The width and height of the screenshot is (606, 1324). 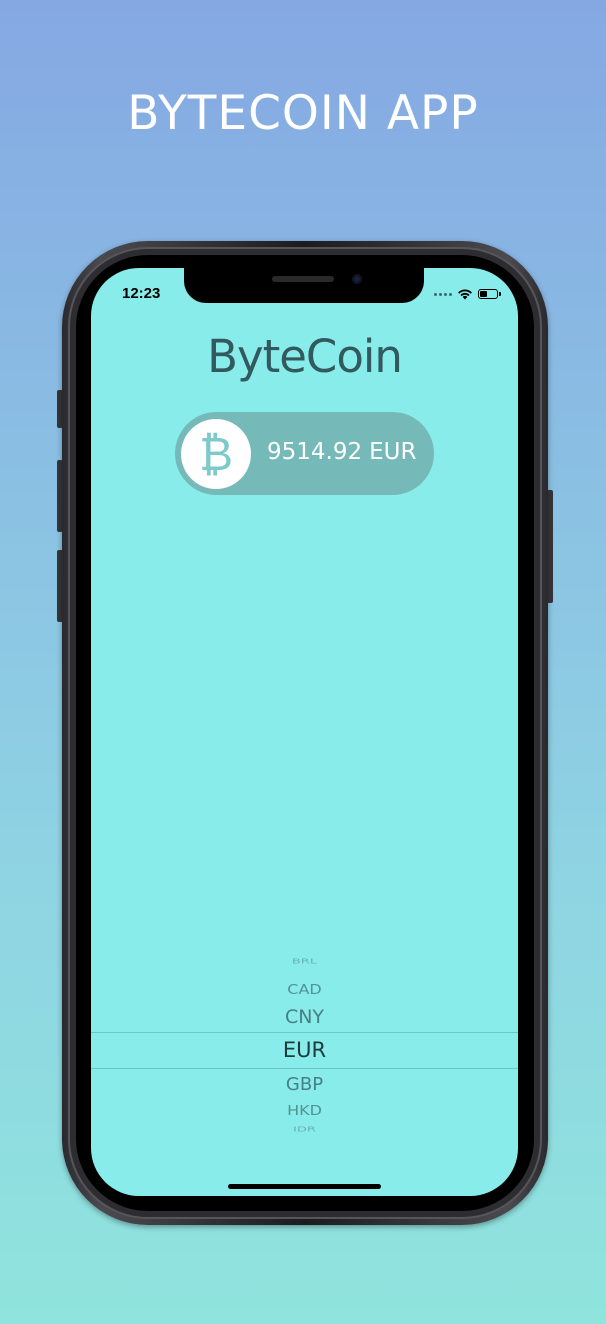 I want to click on picker-item: IDR, so click(x=304, y=1129).